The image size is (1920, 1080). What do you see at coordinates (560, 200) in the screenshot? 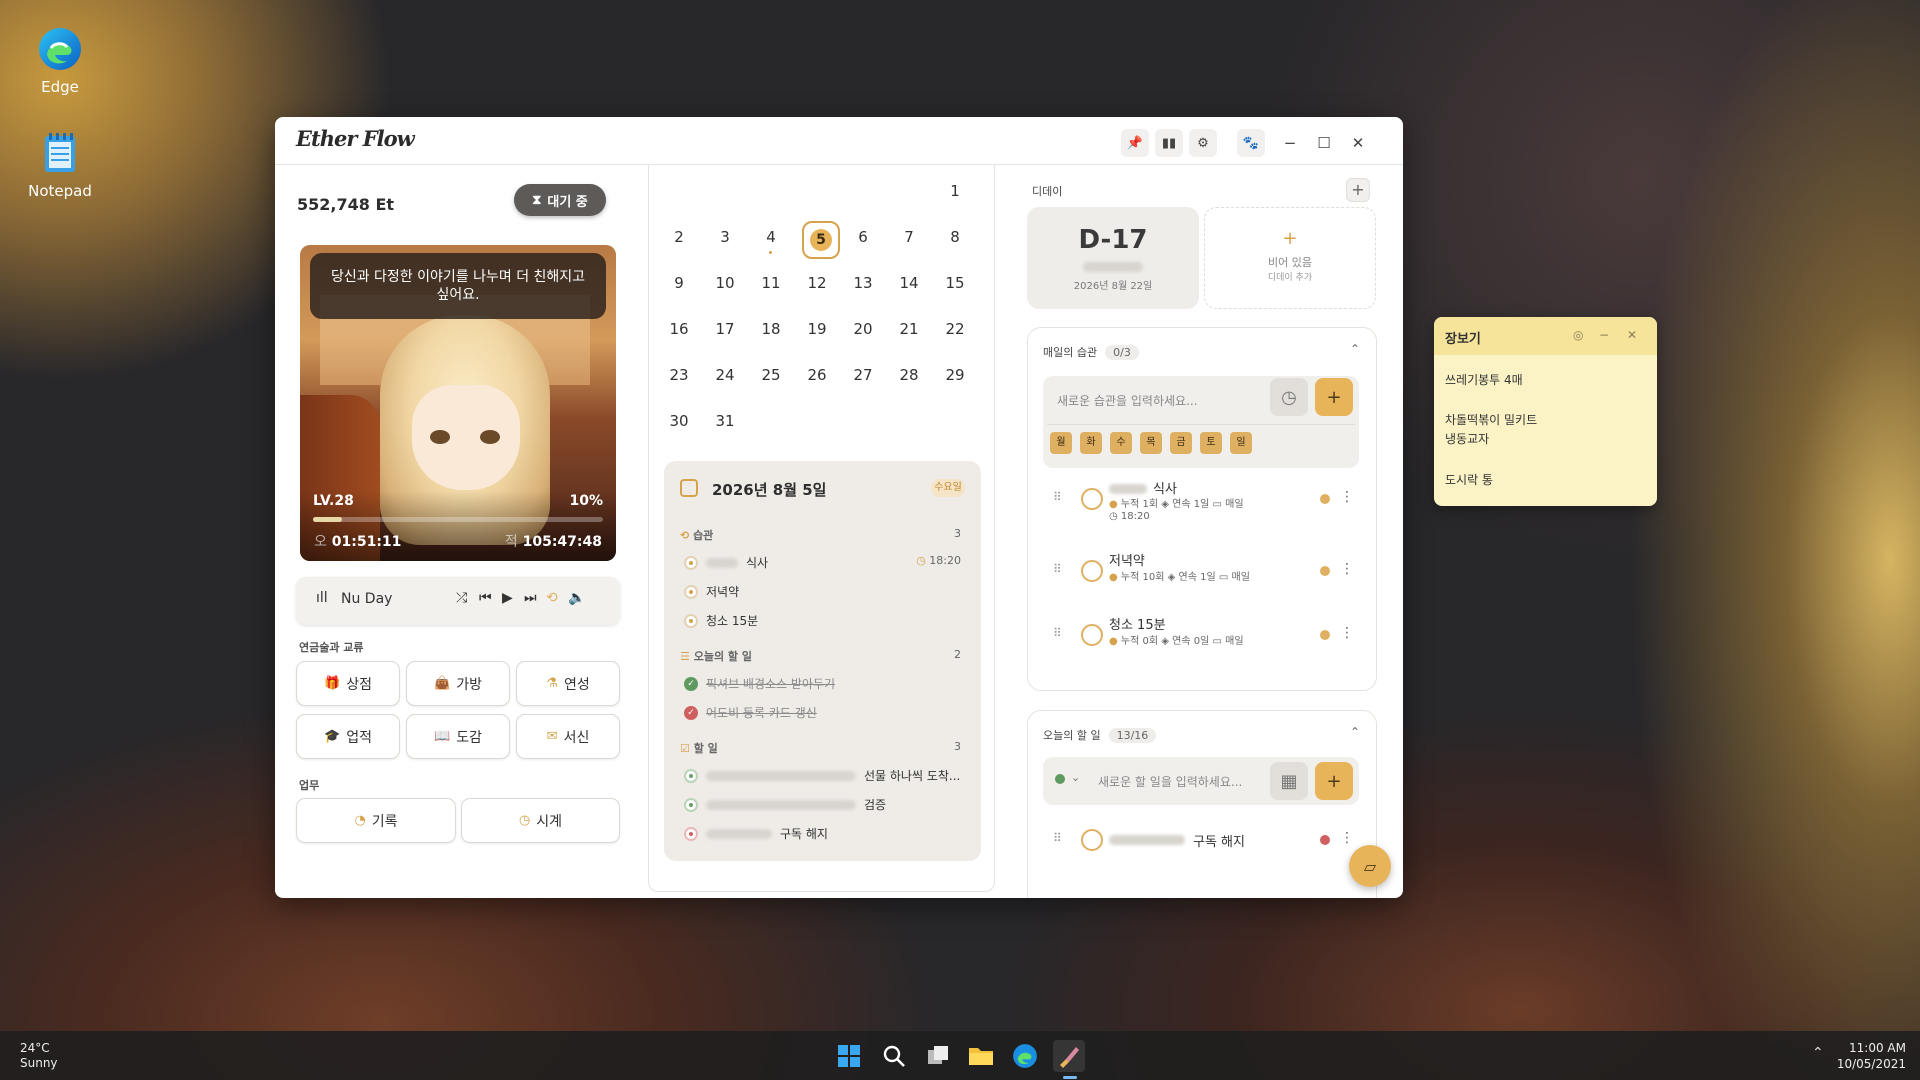
I see `status-button: ⧗ 대기 중` at bounding box center [560, 200].